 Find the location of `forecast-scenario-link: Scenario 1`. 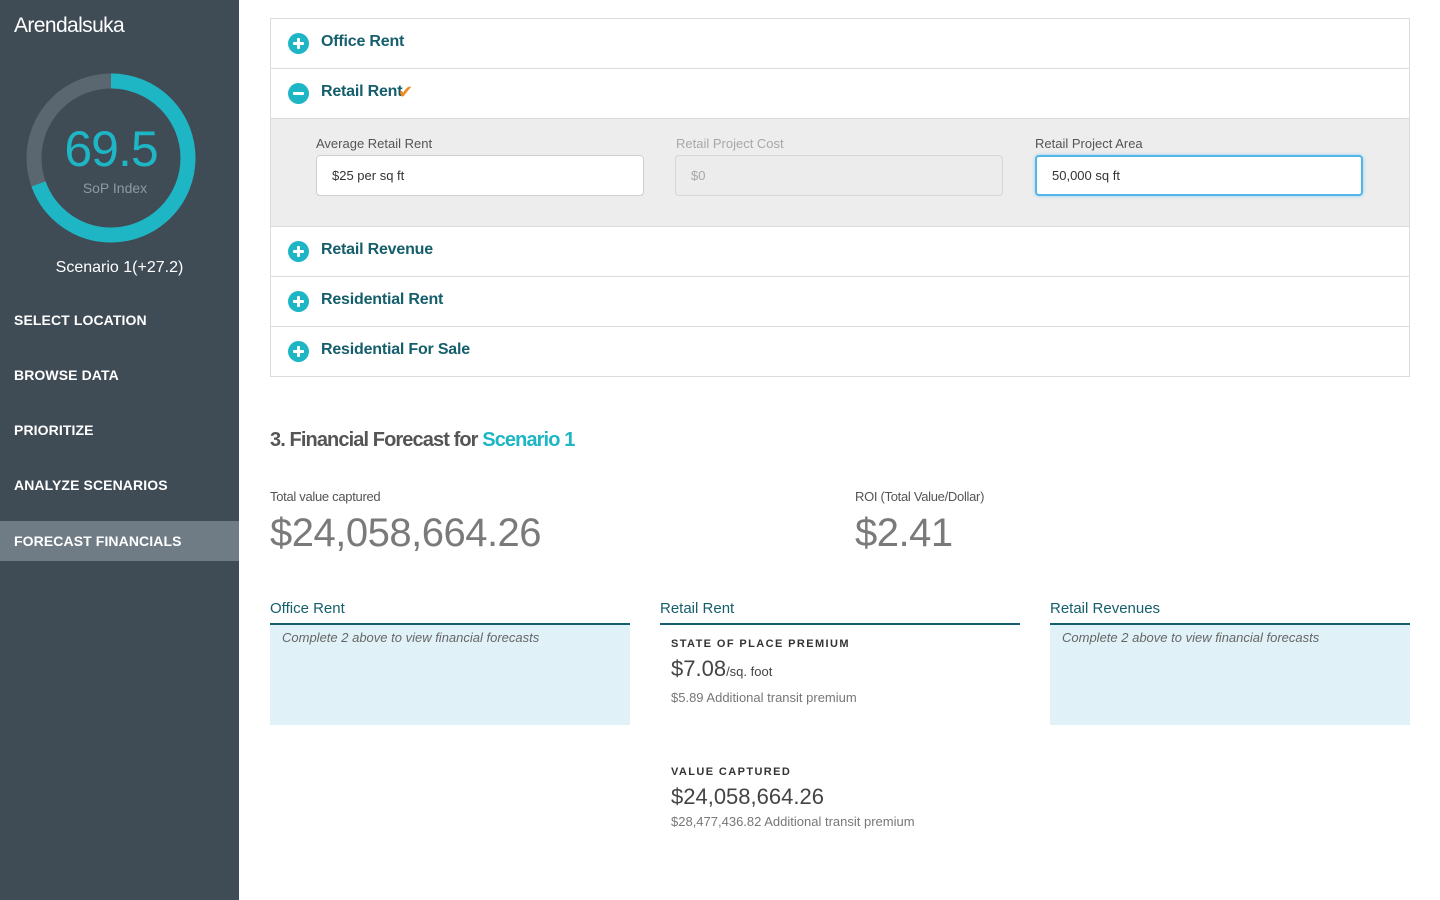

forecast-scenario-link: Scenario 1 is located at coordinates (528, 440).